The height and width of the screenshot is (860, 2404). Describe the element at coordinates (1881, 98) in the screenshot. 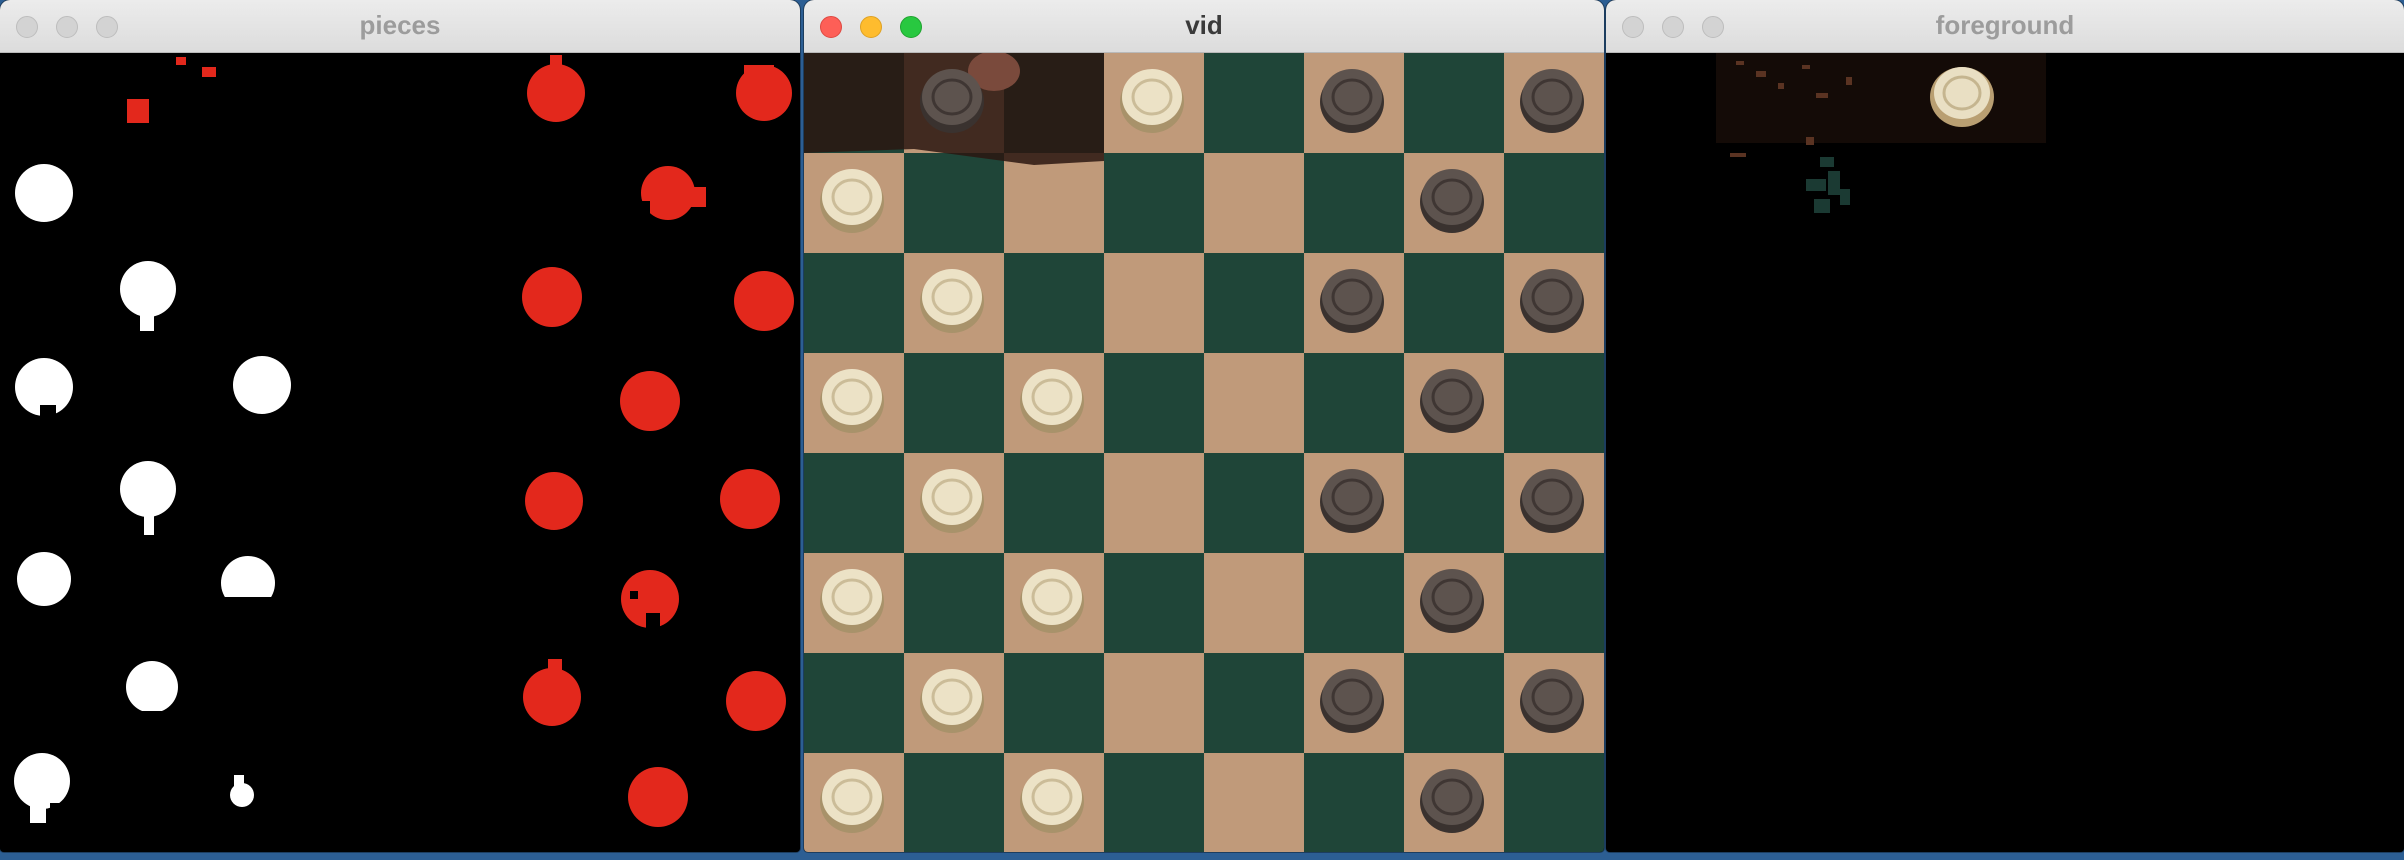

I see `hand-residue` at that location.